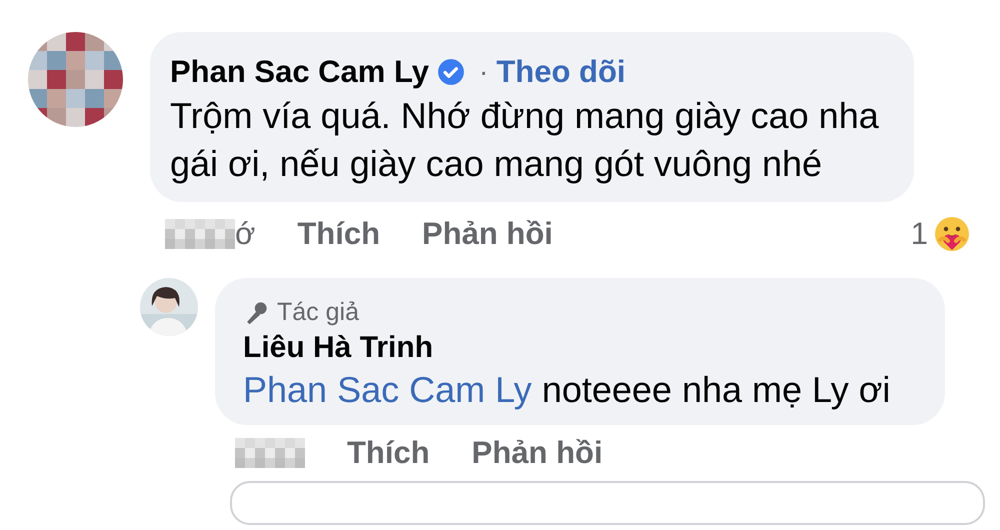  I want to click on reaction-count: 1, so click(919, 234).